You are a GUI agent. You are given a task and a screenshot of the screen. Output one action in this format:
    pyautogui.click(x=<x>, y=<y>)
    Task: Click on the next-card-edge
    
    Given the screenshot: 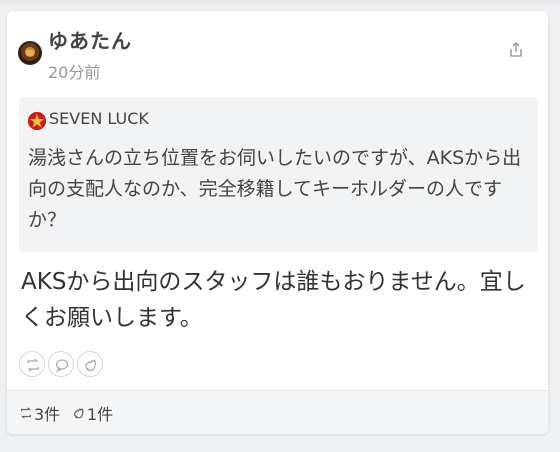 What is the action you would take?
    pyautogui.click(x=280, y=446)
    